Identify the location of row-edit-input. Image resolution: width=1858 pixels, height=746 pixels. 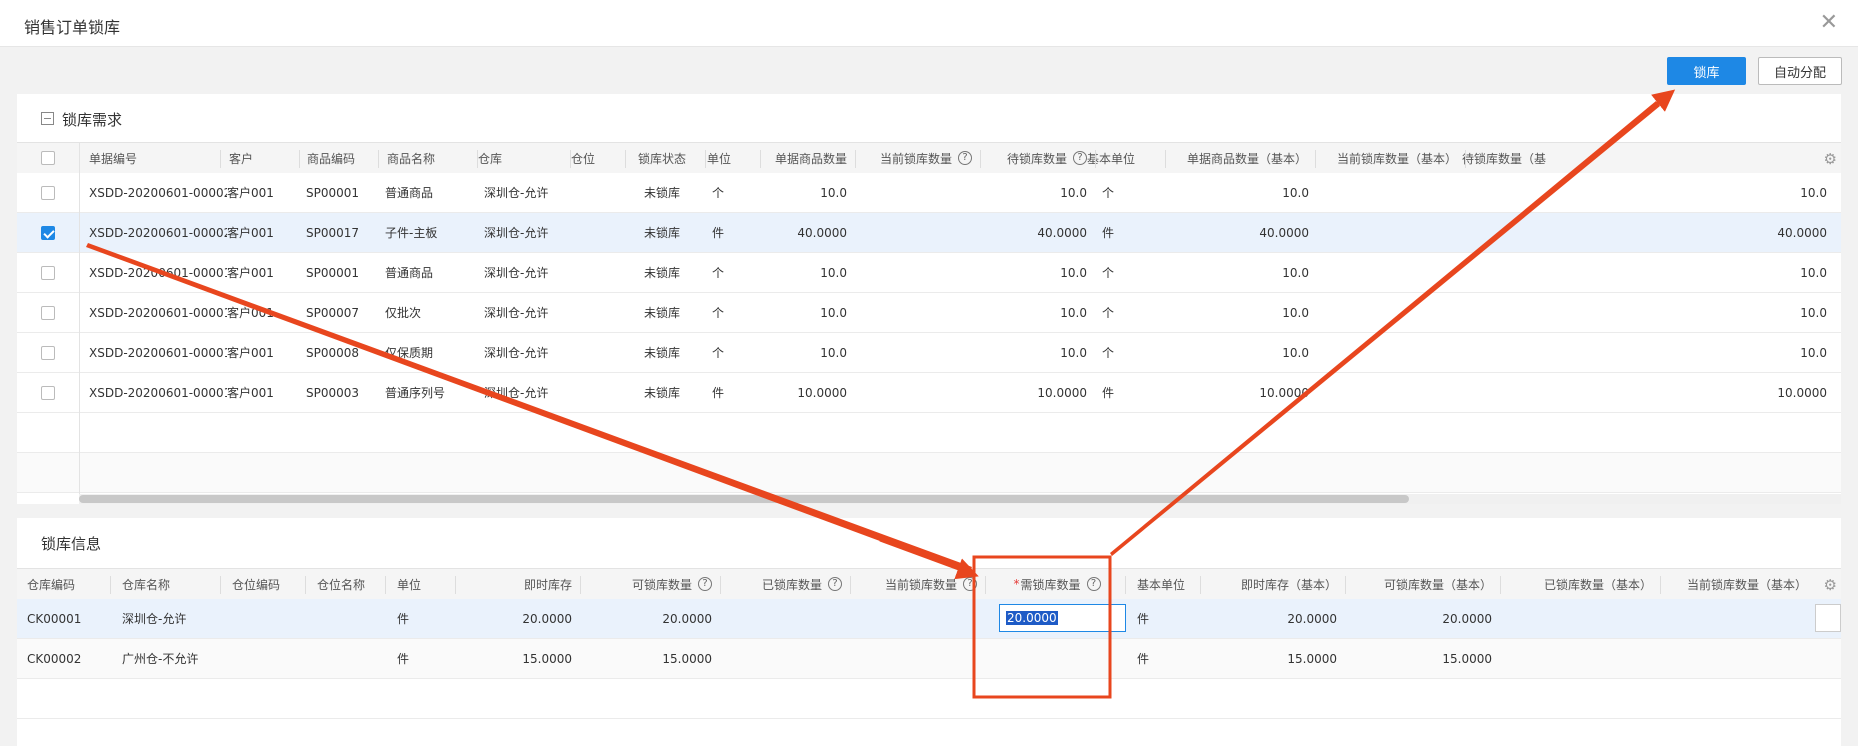
(1828, 618).